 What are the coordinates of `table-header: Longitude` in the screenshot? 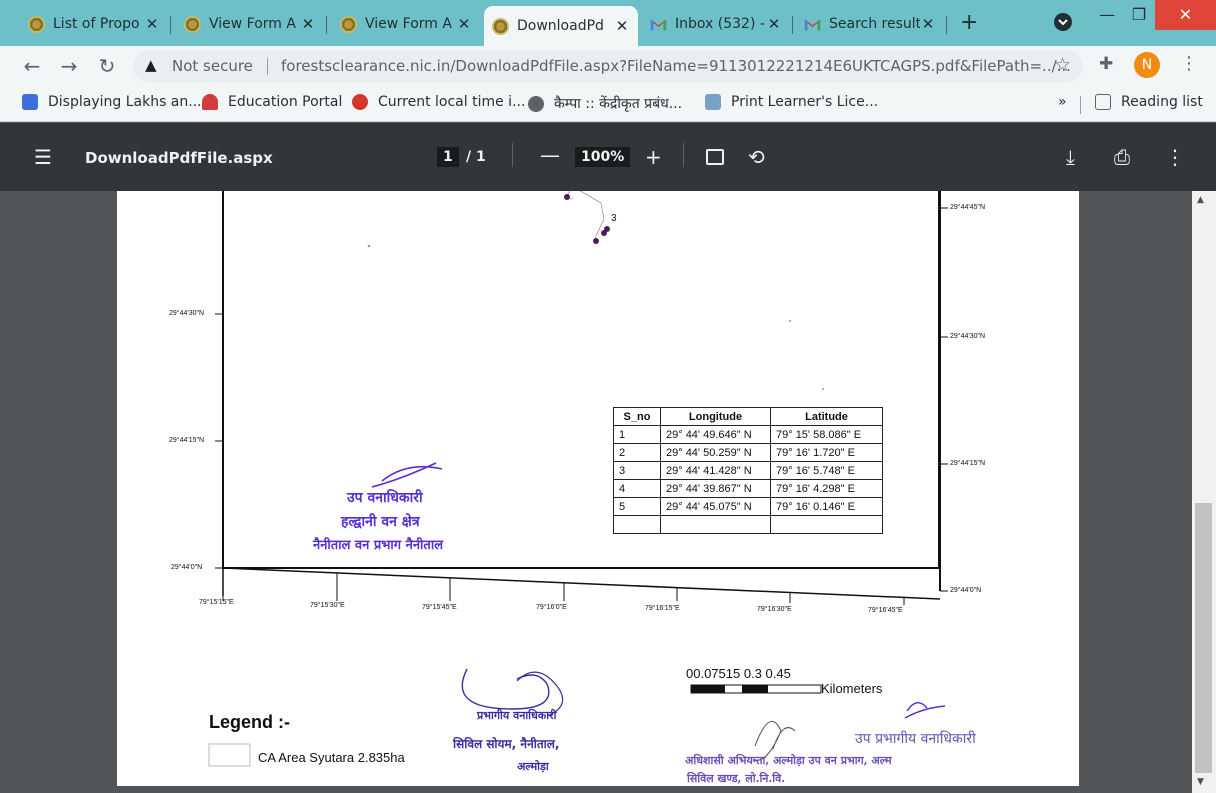 It's located at (715, 416).